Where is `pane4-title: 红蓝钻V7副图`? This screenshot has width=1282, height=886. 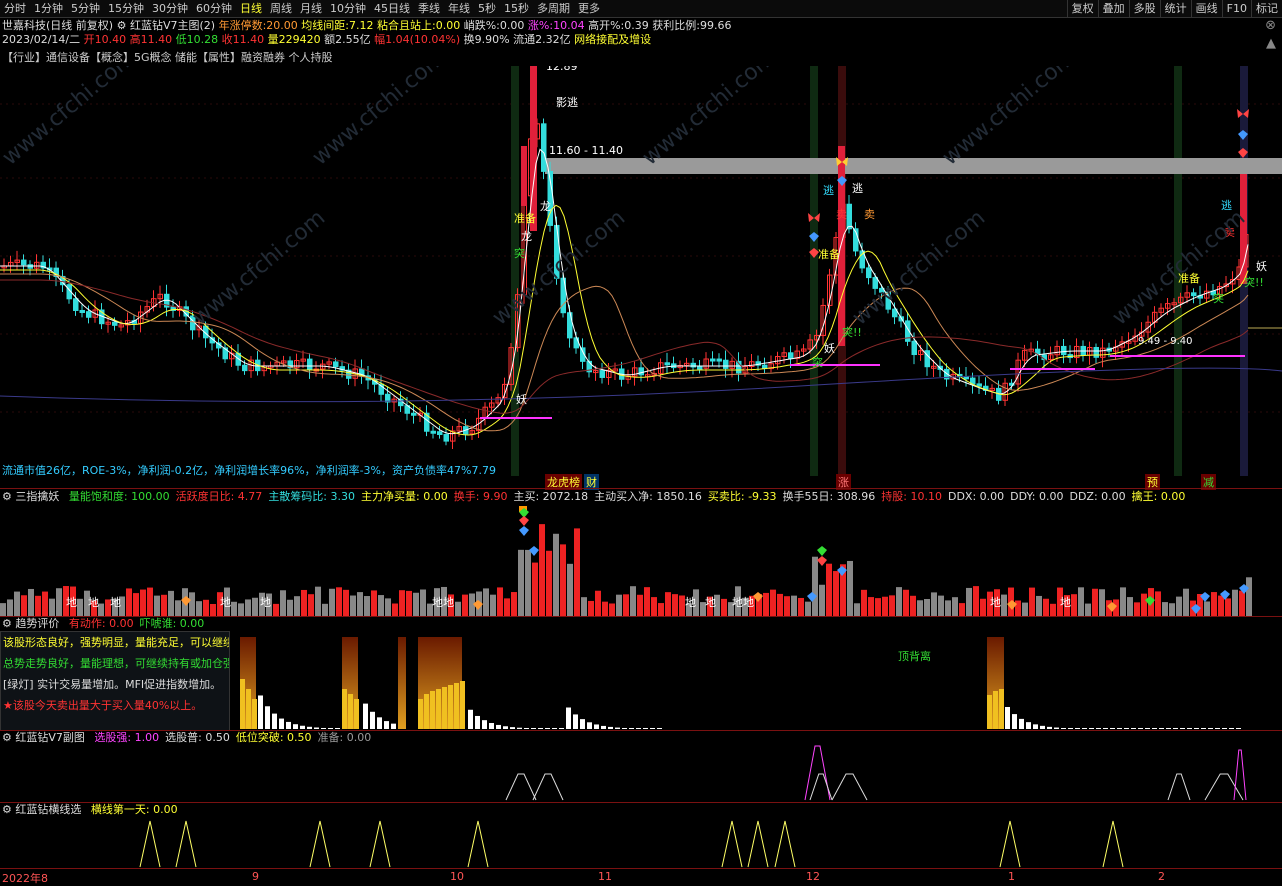 pane4-title: 红蓝钻V7副图 is located at coordinates (50, 737).